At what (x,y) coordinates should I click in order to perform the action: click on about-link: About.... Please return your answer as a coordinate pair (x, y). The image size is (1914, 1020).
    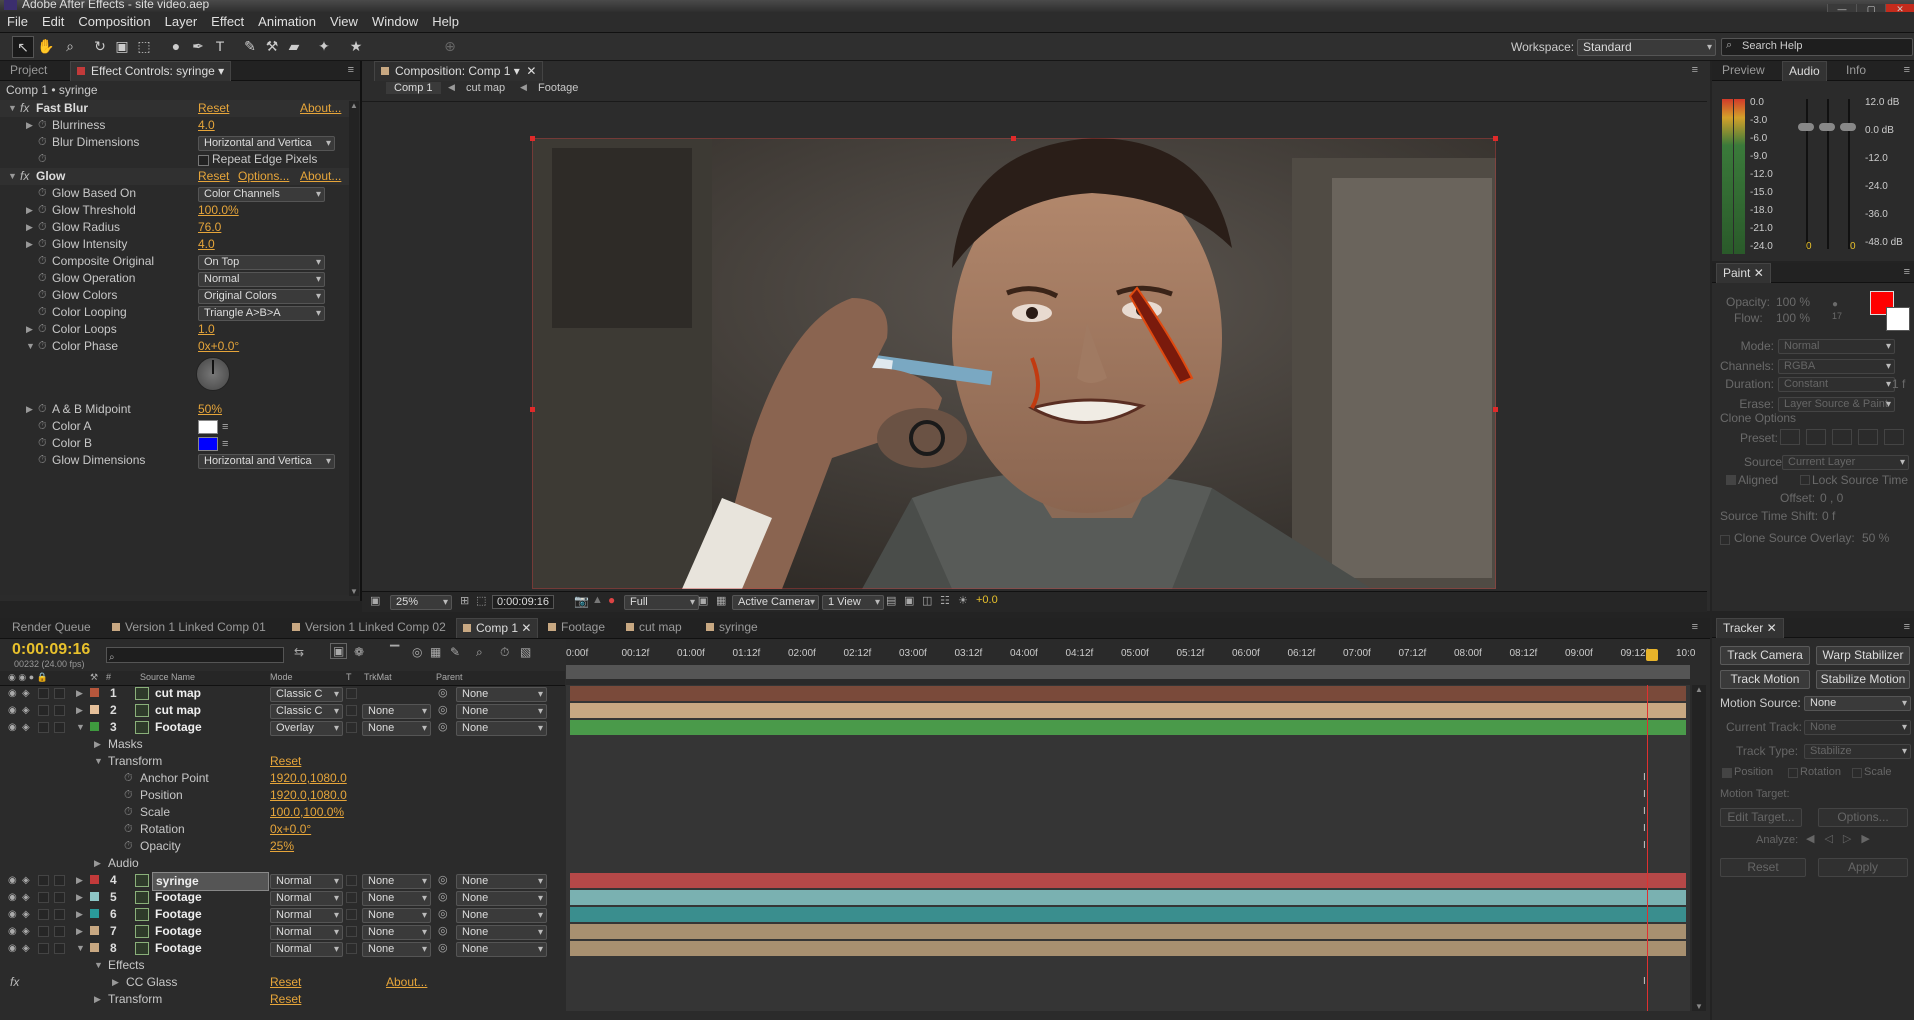
    Looking at the image, I should click on (320, 108).